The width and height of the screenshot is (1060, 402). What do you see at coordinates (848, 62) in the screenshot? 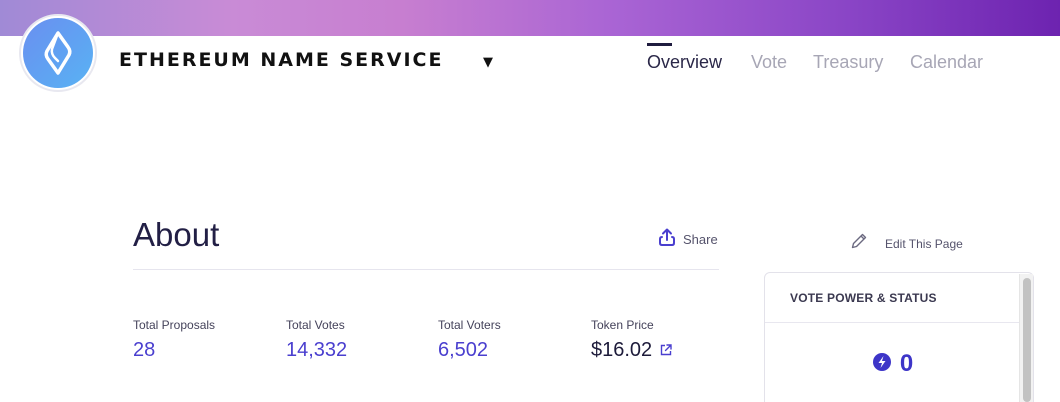
I see `tab-treasury: Treasury` at bounding box center [848, 62].